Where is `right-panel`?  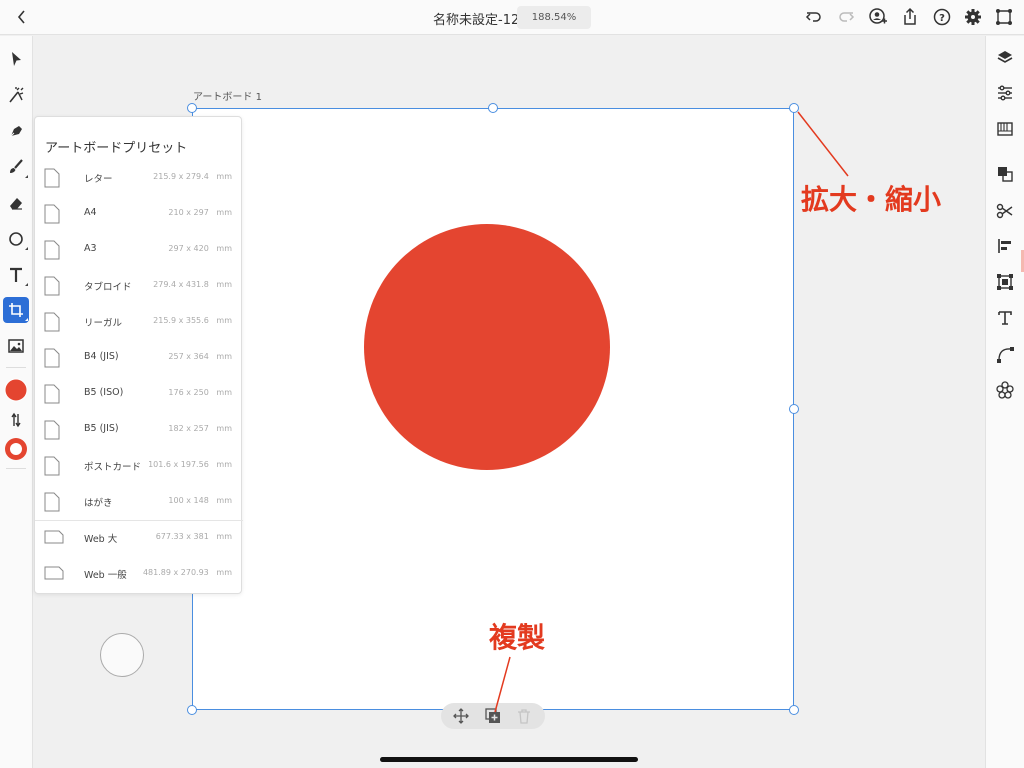
right-panel is located at coordinates (1004, 402).